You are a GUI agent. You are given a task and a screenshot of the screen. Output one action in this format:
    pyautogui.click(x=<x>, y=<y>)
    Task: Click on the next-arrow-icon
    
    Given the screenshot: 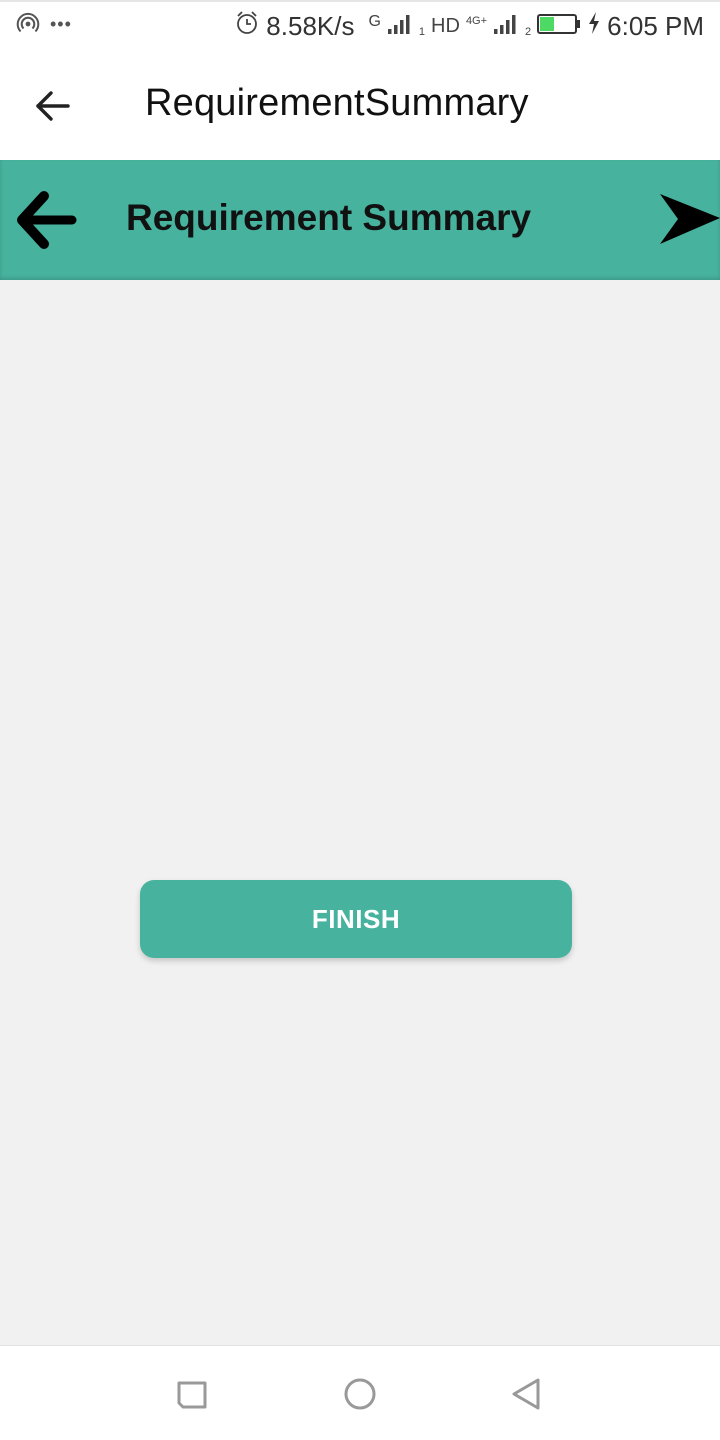 What is the action you would take?
    pyautogui.click(x=689, y=220)
    